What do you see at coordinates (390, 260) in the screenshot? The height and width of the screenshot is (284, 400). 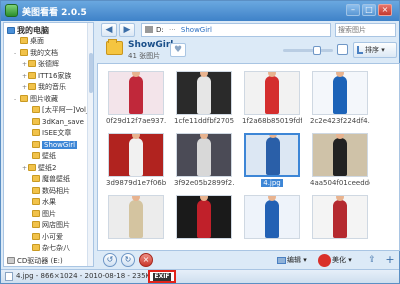 I see `add-button: +` at bounding box center [390, 260].